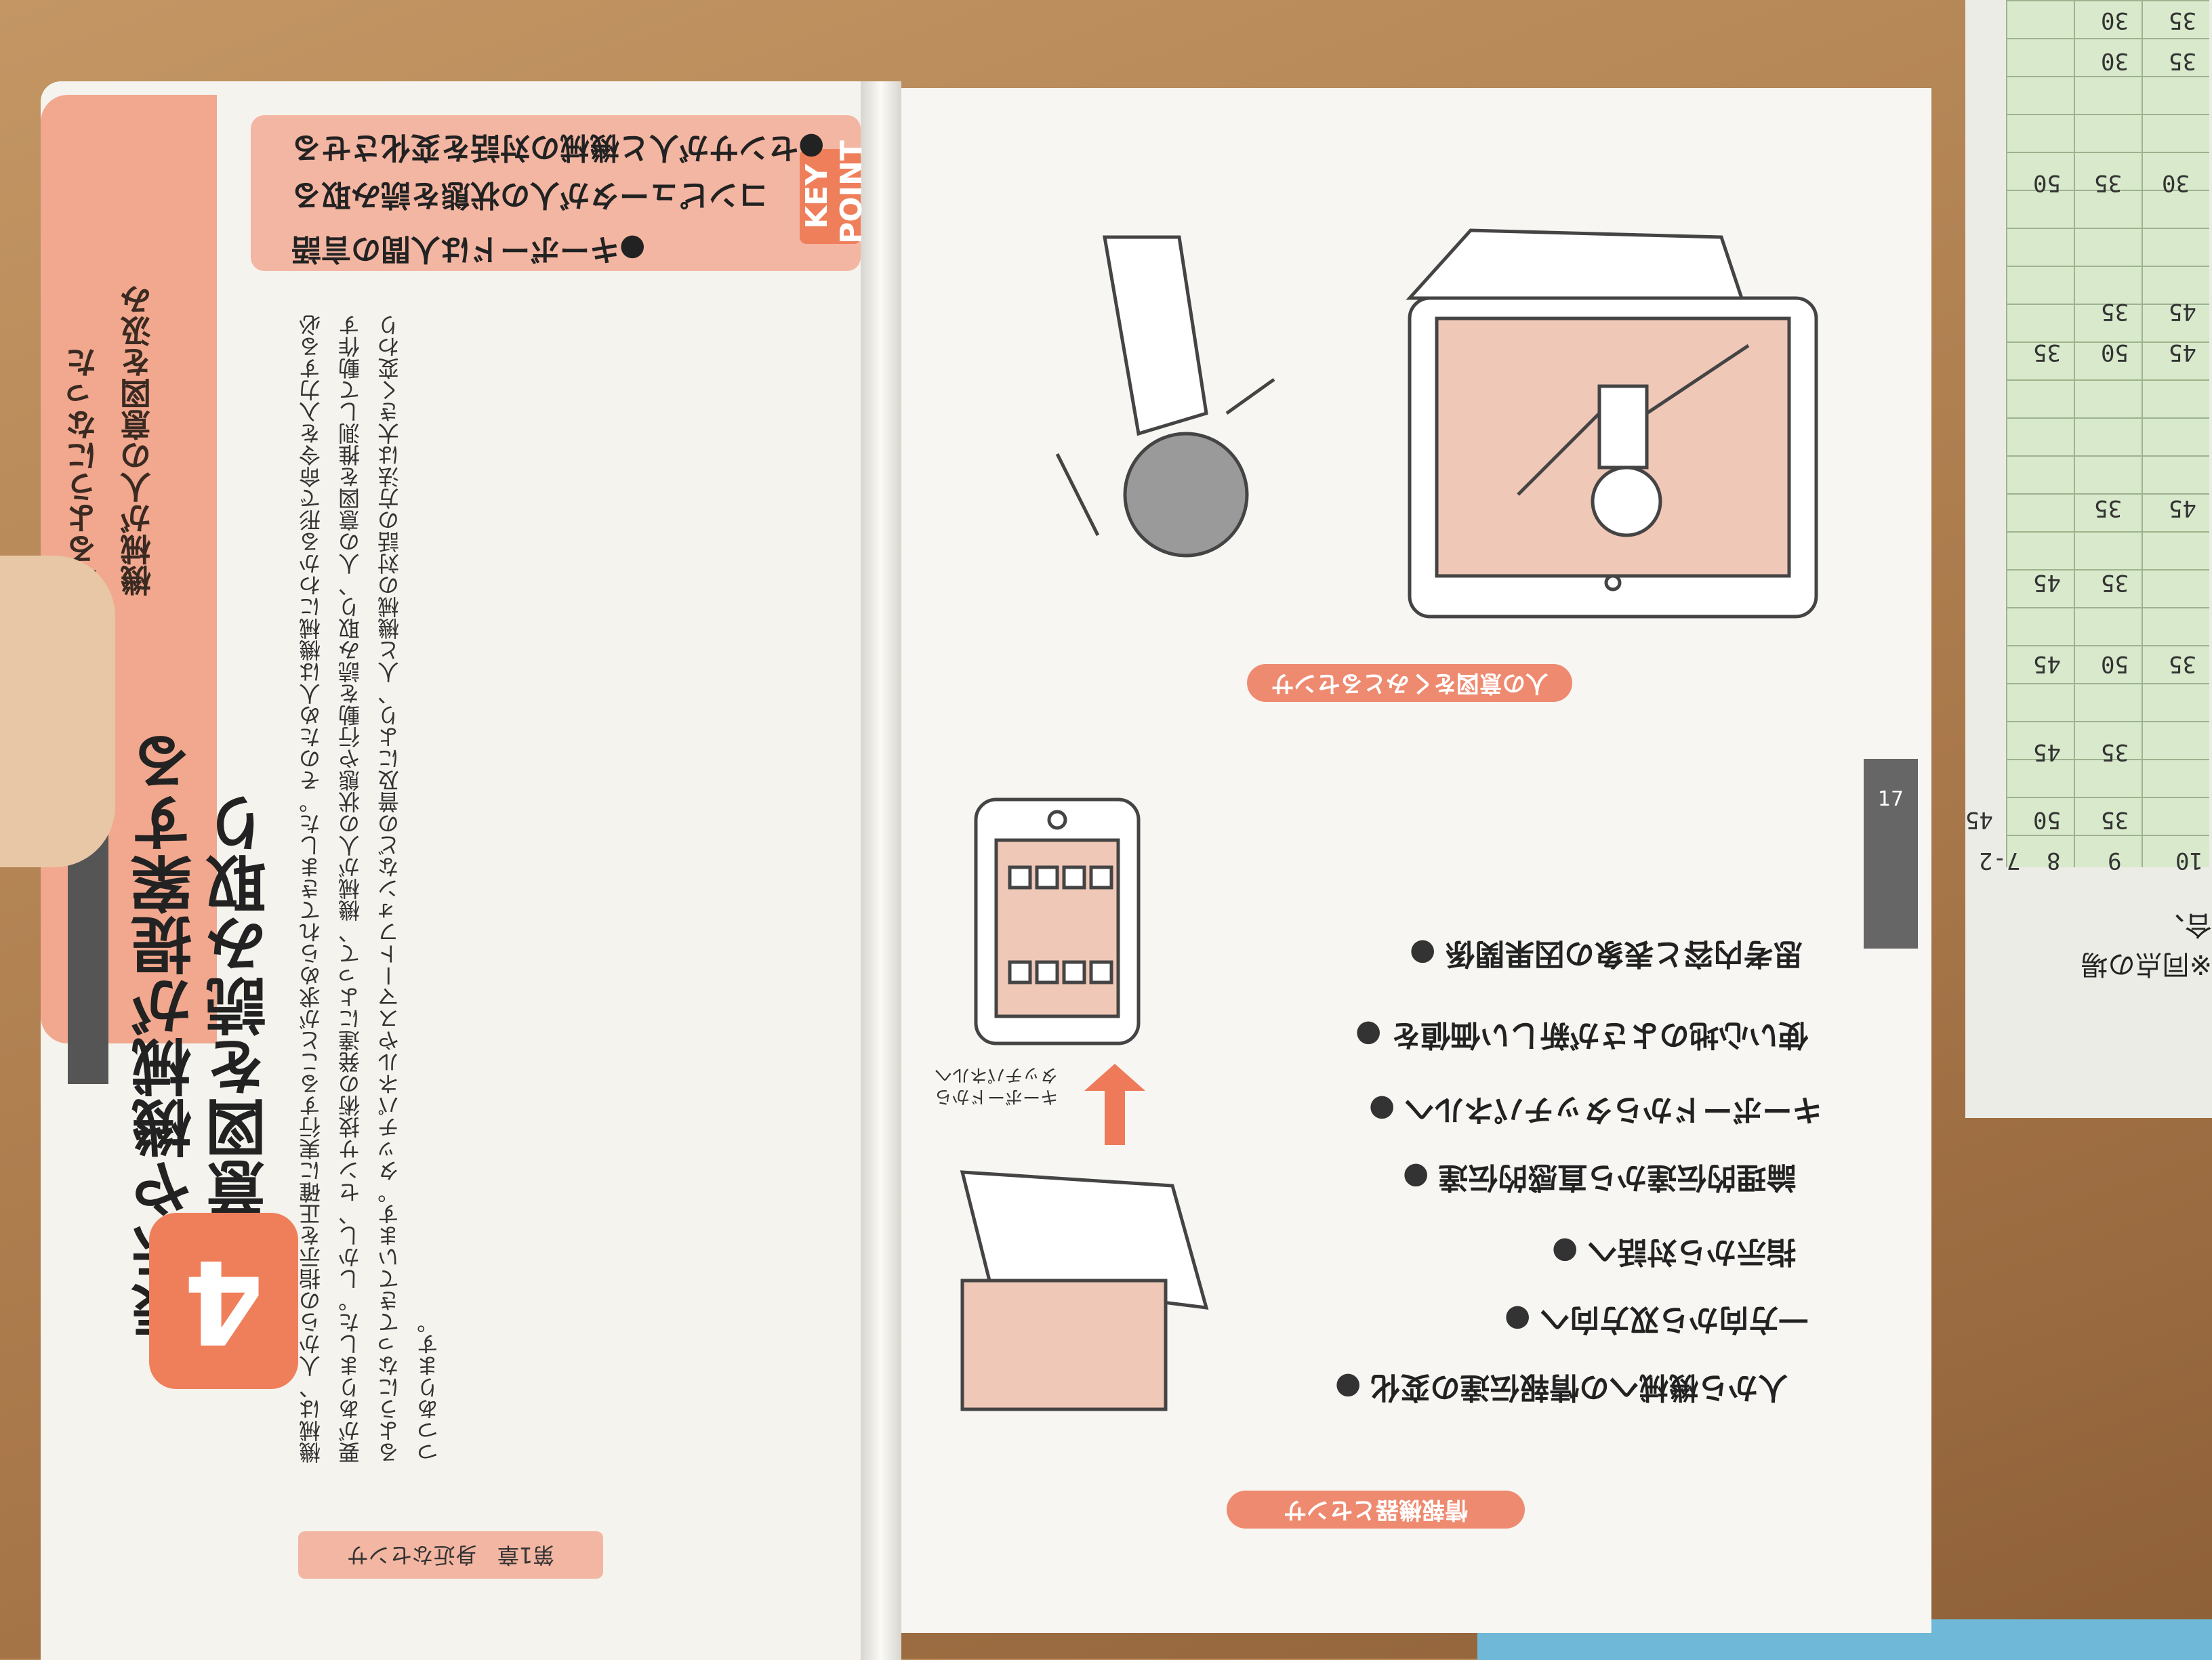 Image resolution: width=2212 pixels, height=1660 pixels. Describe the element at coordinates (223, 1301) in the screenshot. I see `chapter-number: 4` at that location.